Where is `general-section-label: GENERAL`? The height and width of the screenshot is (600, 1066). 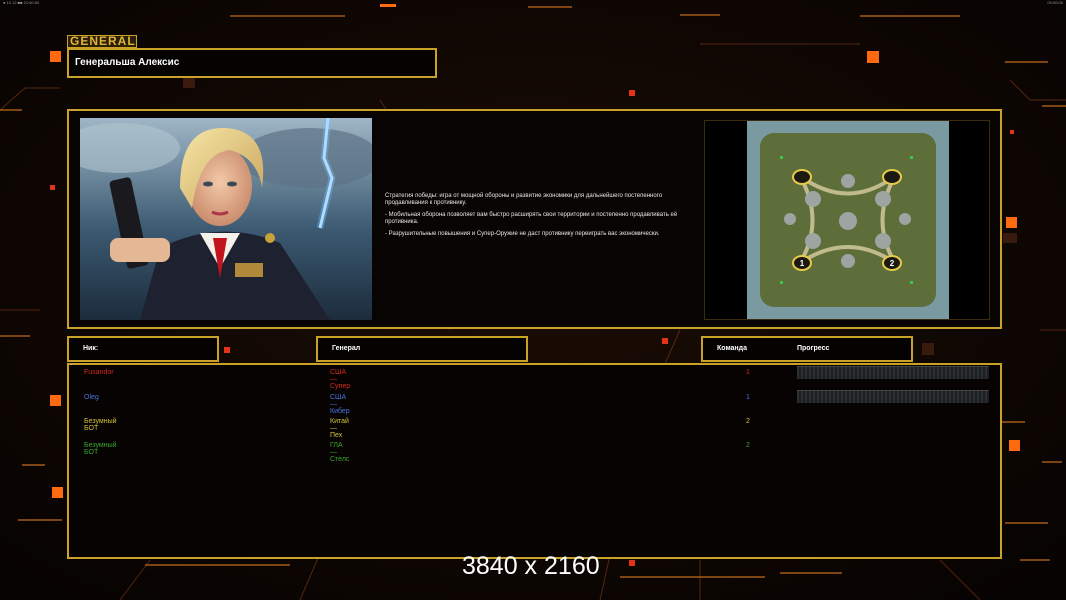
general-section-label: GENERAL is located at coordinates (102, 41).